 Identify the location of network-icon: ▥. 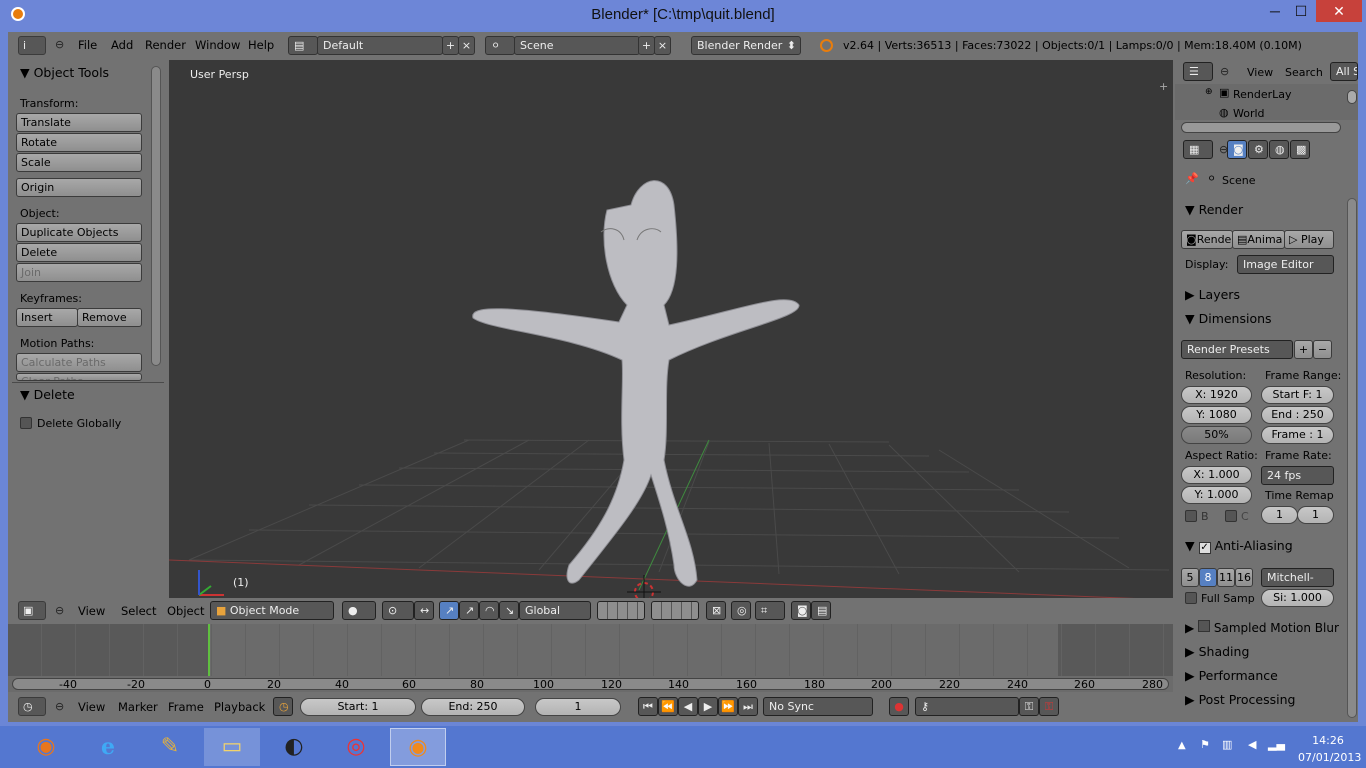
(1227, 744).